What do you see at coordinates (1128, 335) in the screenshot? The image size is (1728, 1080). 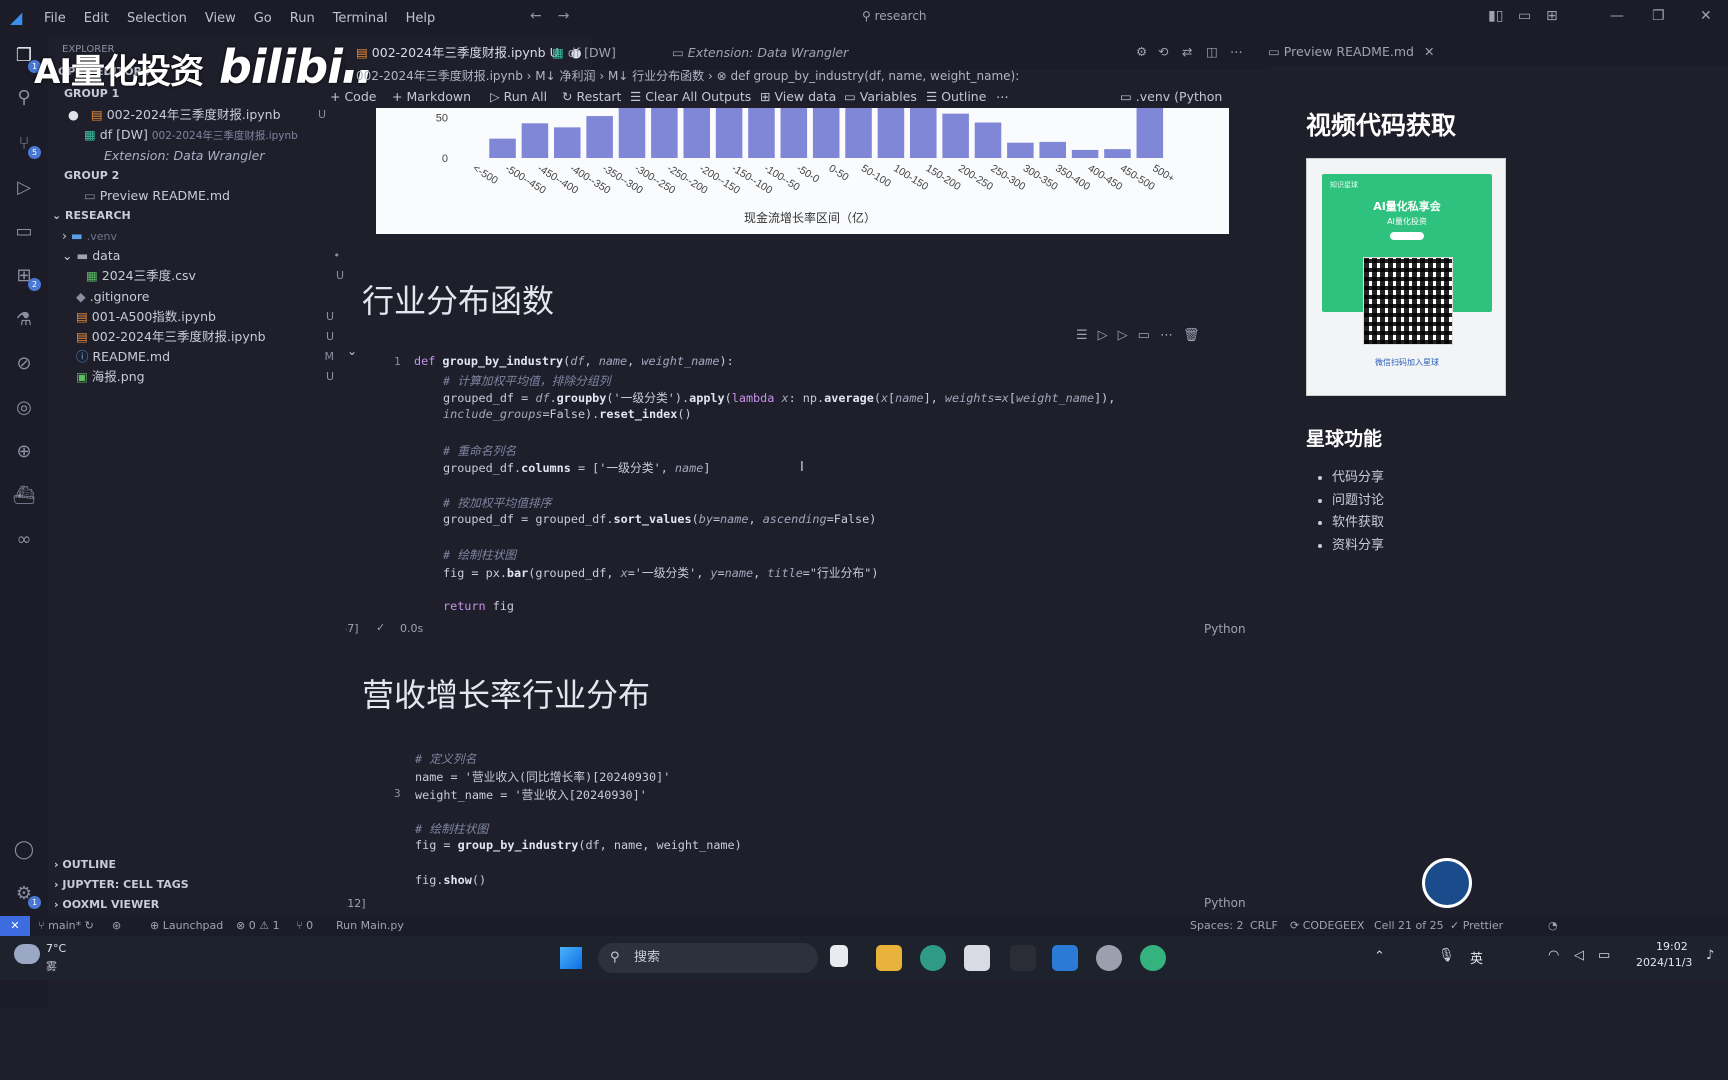 I see `execute-icon: ▷` at bounding box center [1128, 335].